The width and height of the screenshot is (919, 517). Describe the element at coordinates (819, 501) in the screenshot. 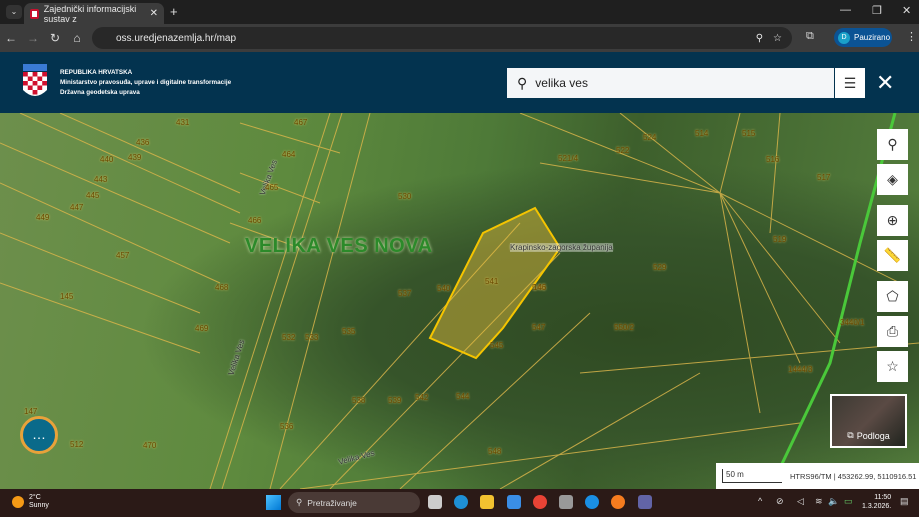

I see `wifi-icon: ≋` at that location.